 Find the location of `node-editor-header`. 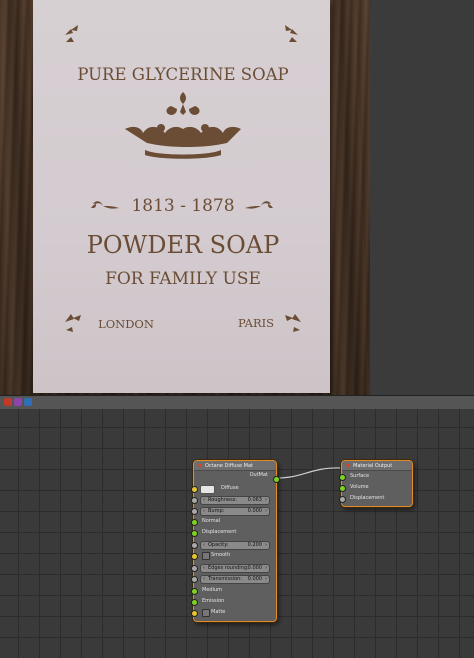

node-editor-header is located at coordinates (237, 402).